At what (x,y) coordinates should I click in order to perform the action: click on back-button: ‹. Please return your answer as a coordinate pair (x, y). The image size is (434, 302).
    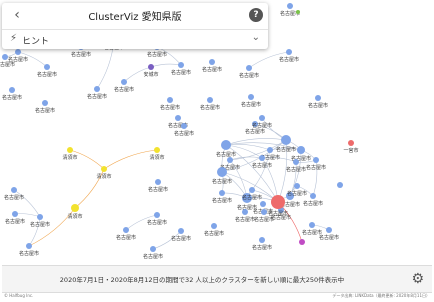
    Looking at the image, I should click on (17, 15).